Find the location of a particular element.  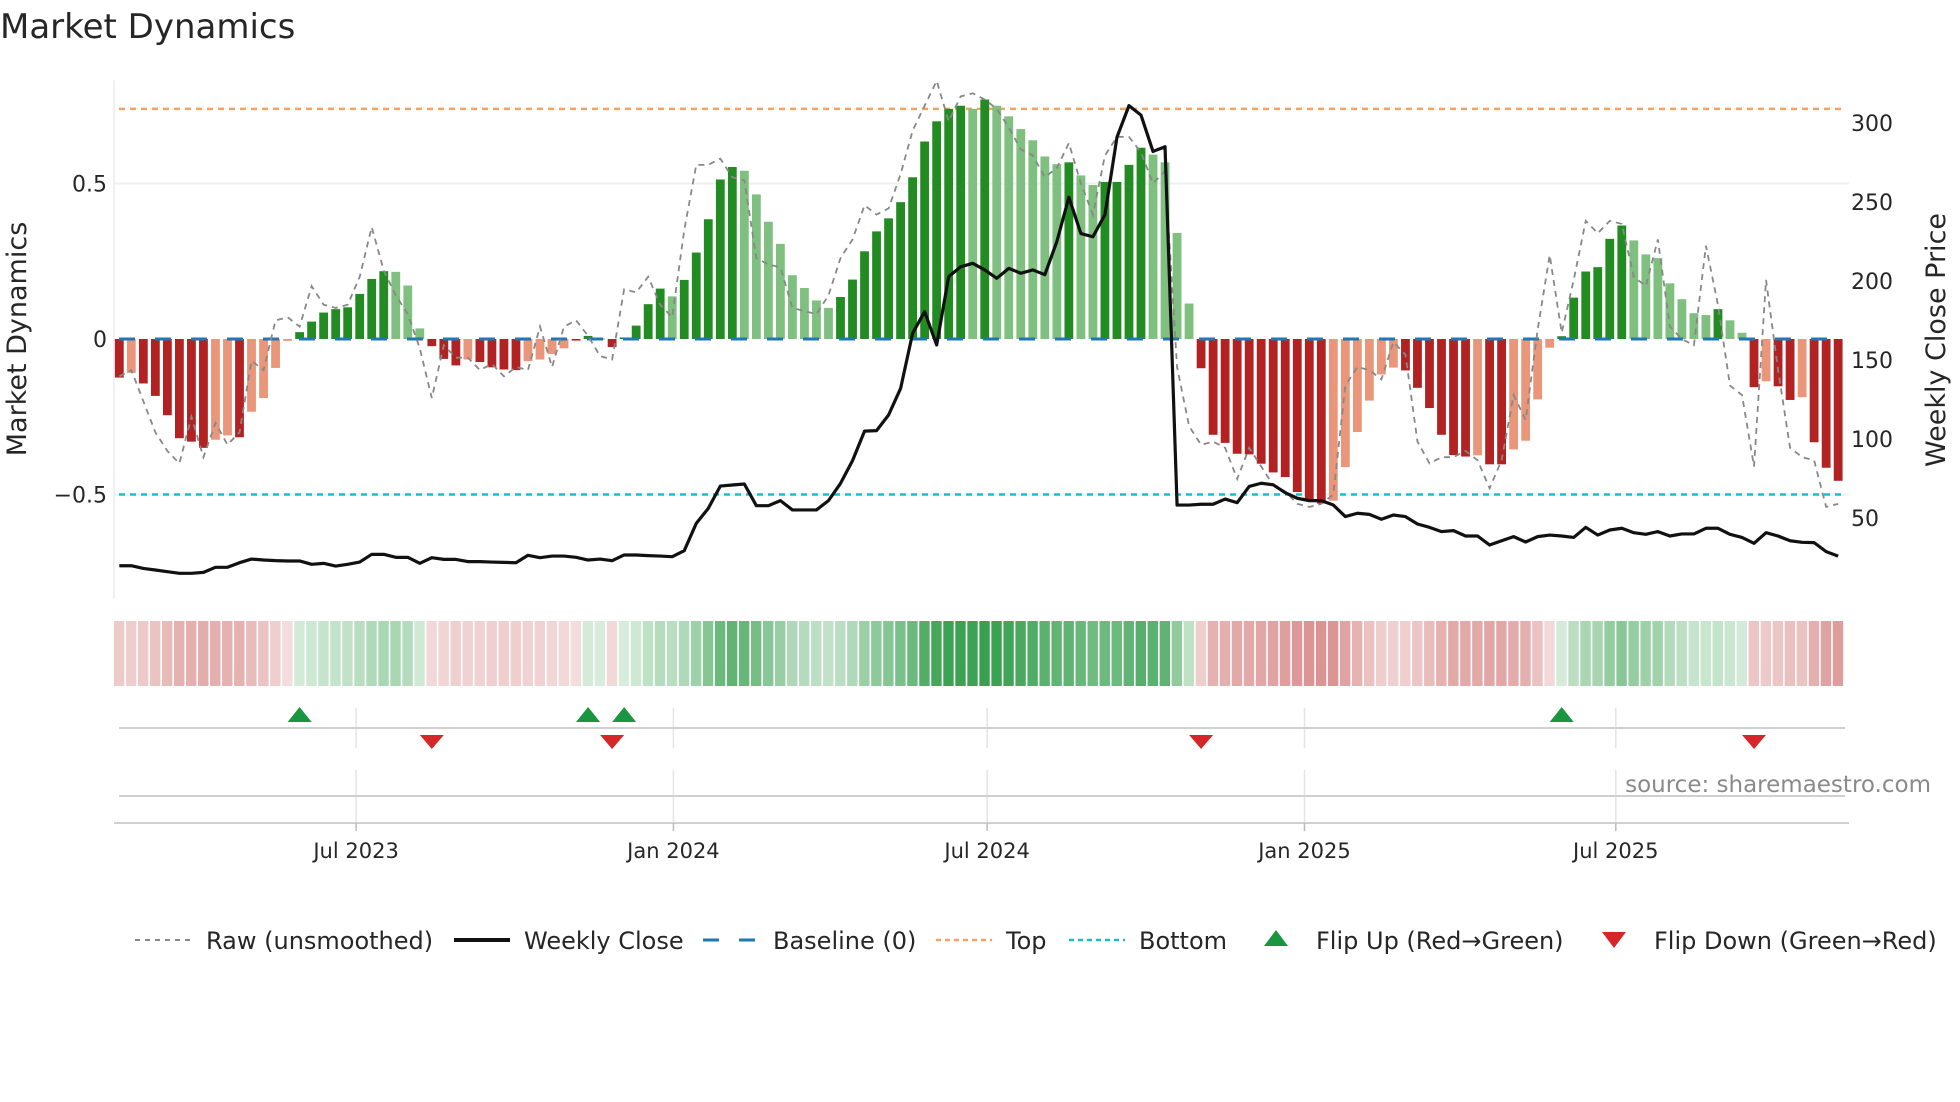

right-y-ticks: 300 250 200 150 100 50 is located at coordinates (1872, 322).